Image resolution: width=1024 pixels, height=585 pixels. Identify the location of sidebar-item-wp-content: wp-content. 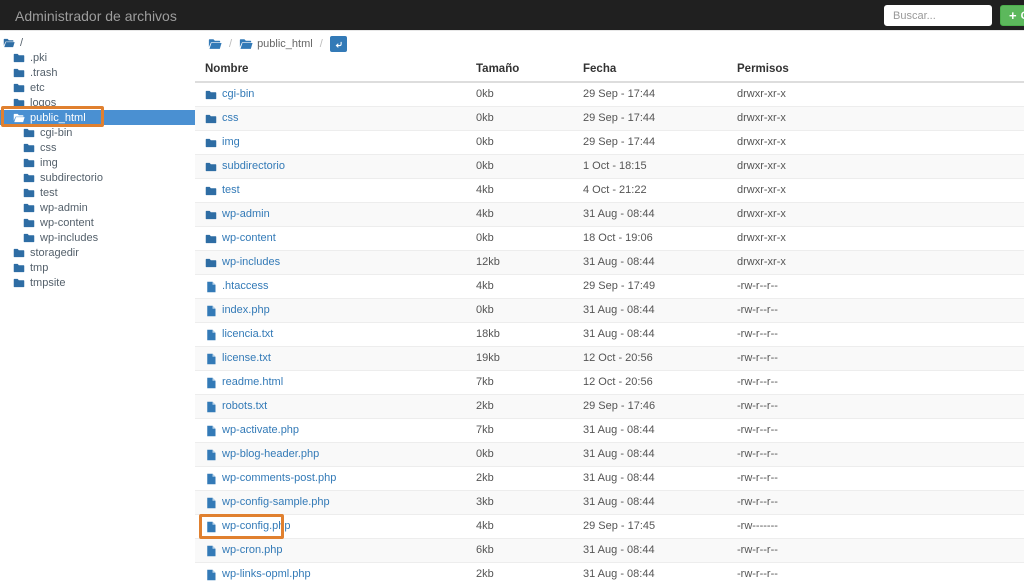
(97, 222).